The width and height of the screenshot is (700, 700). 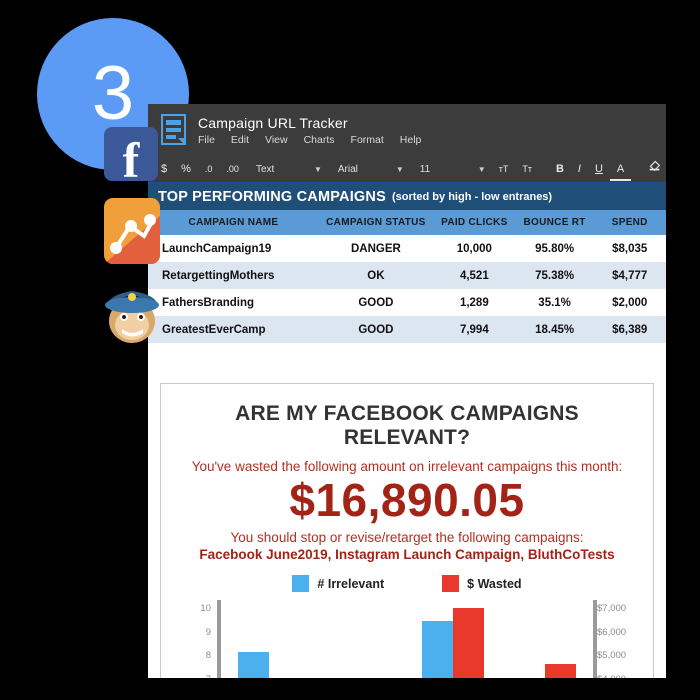 I want to click on cell-paid-clicks: 4,521, so click(x=474, y=275).